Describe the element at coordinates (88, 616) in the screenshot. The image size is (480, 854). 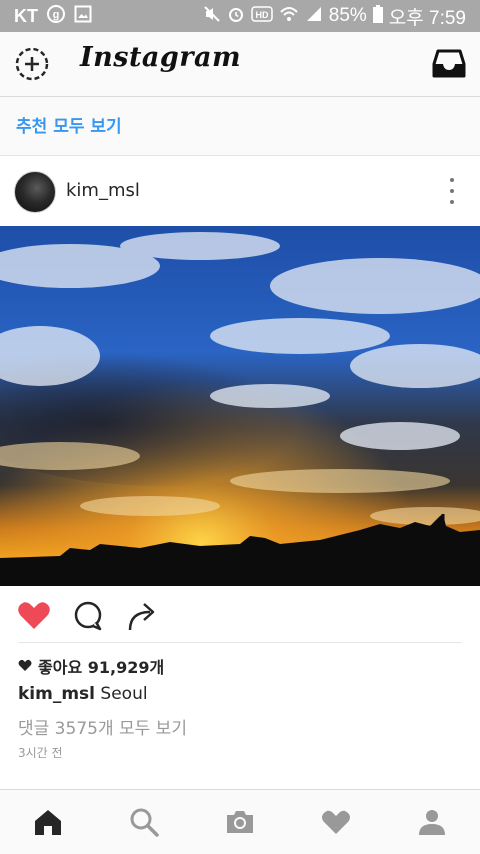
I see `comment-icon` at that location.